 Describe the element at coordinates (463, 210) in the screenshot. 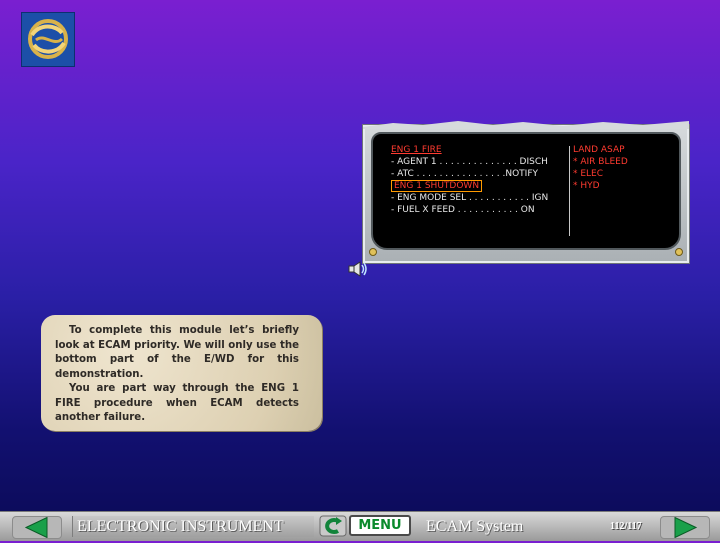

I see `procedure-line: - FUEL X FEED . . . . . . . . . . . ON` at that location.